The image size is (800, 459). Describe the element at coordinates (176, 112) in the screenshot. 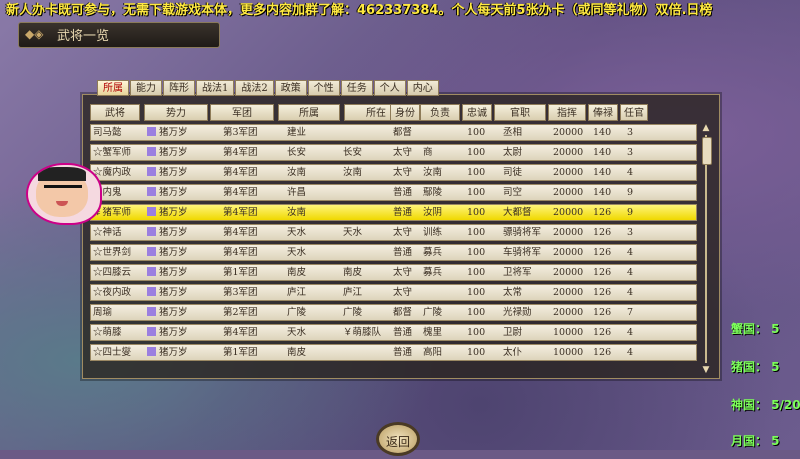

I see `column-header-1: 势力` at that location.